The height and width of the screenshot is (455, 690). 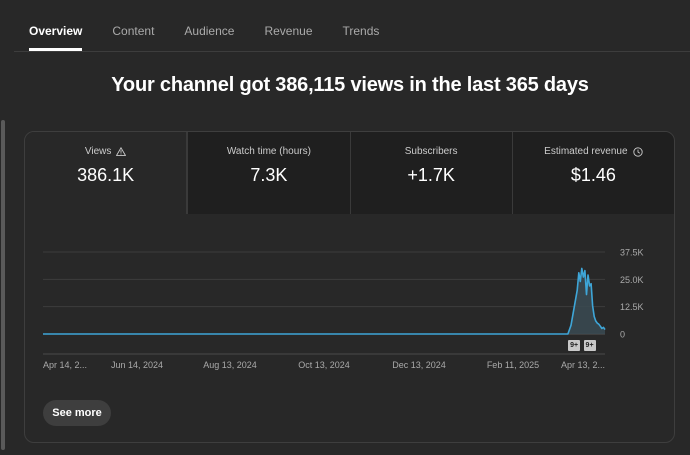 I want to click on scrollbar-track, so click(x=3, y=227).